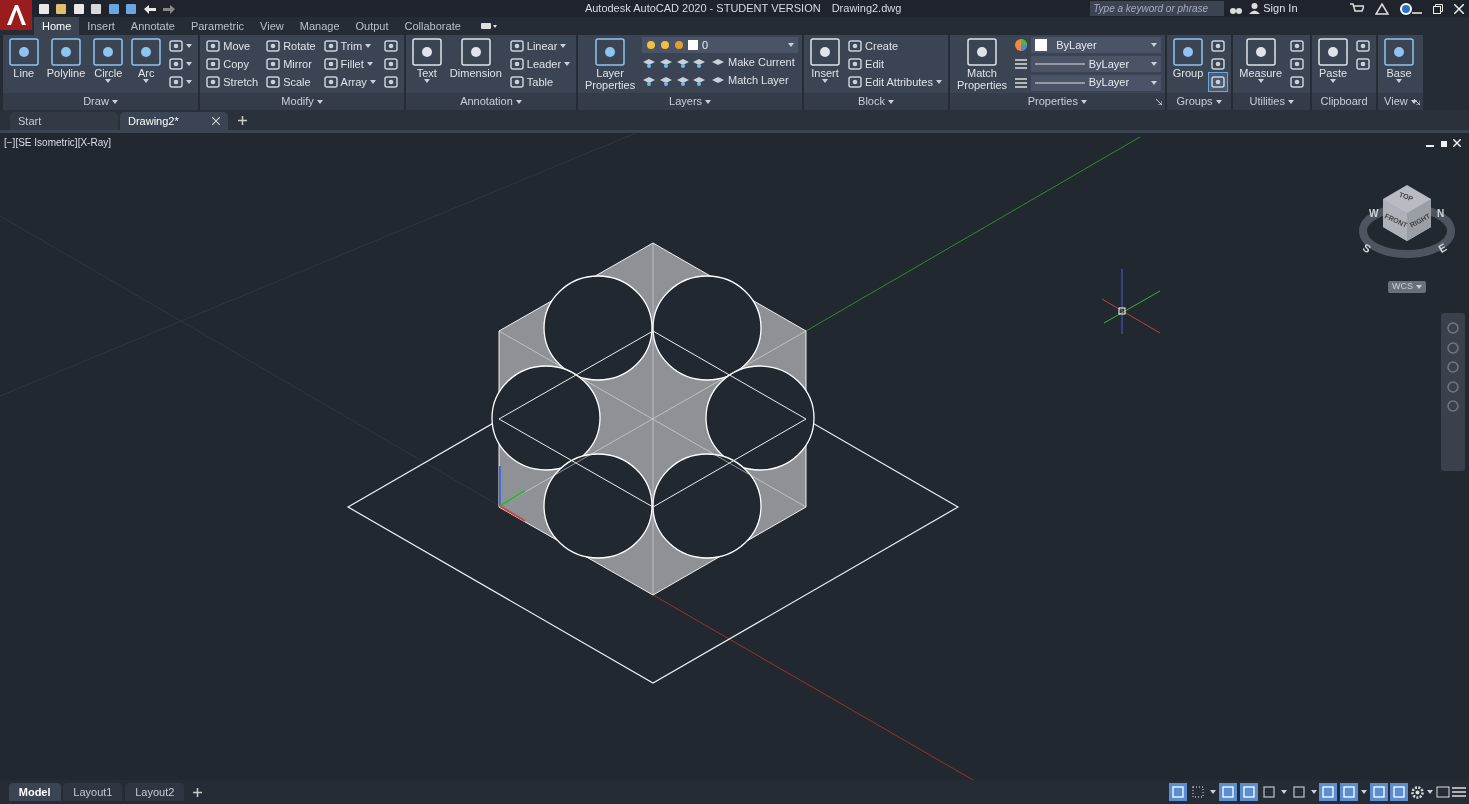 Image resolution: width=1469 pixels, height=804 pixels. Describe the element at coordinates (232, 82) in the screenshot. I see `ribbon-tool: Stretch` at that location.